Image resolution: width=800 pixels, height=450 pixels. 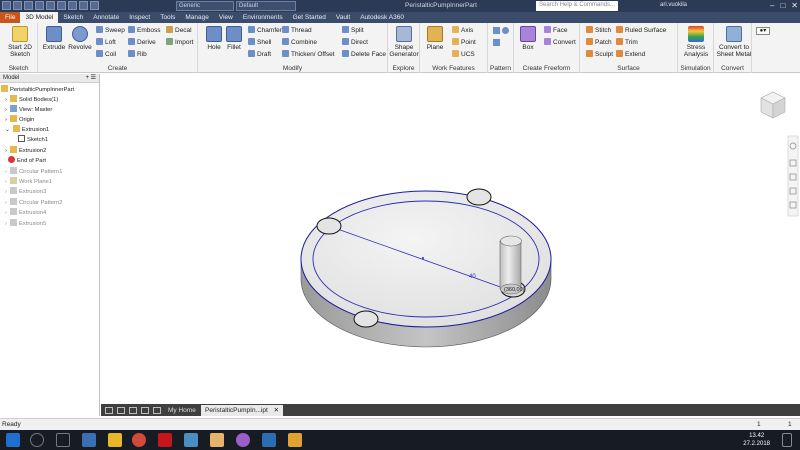 I want to click on derive-button: Derive, so click(x=142, y=42).